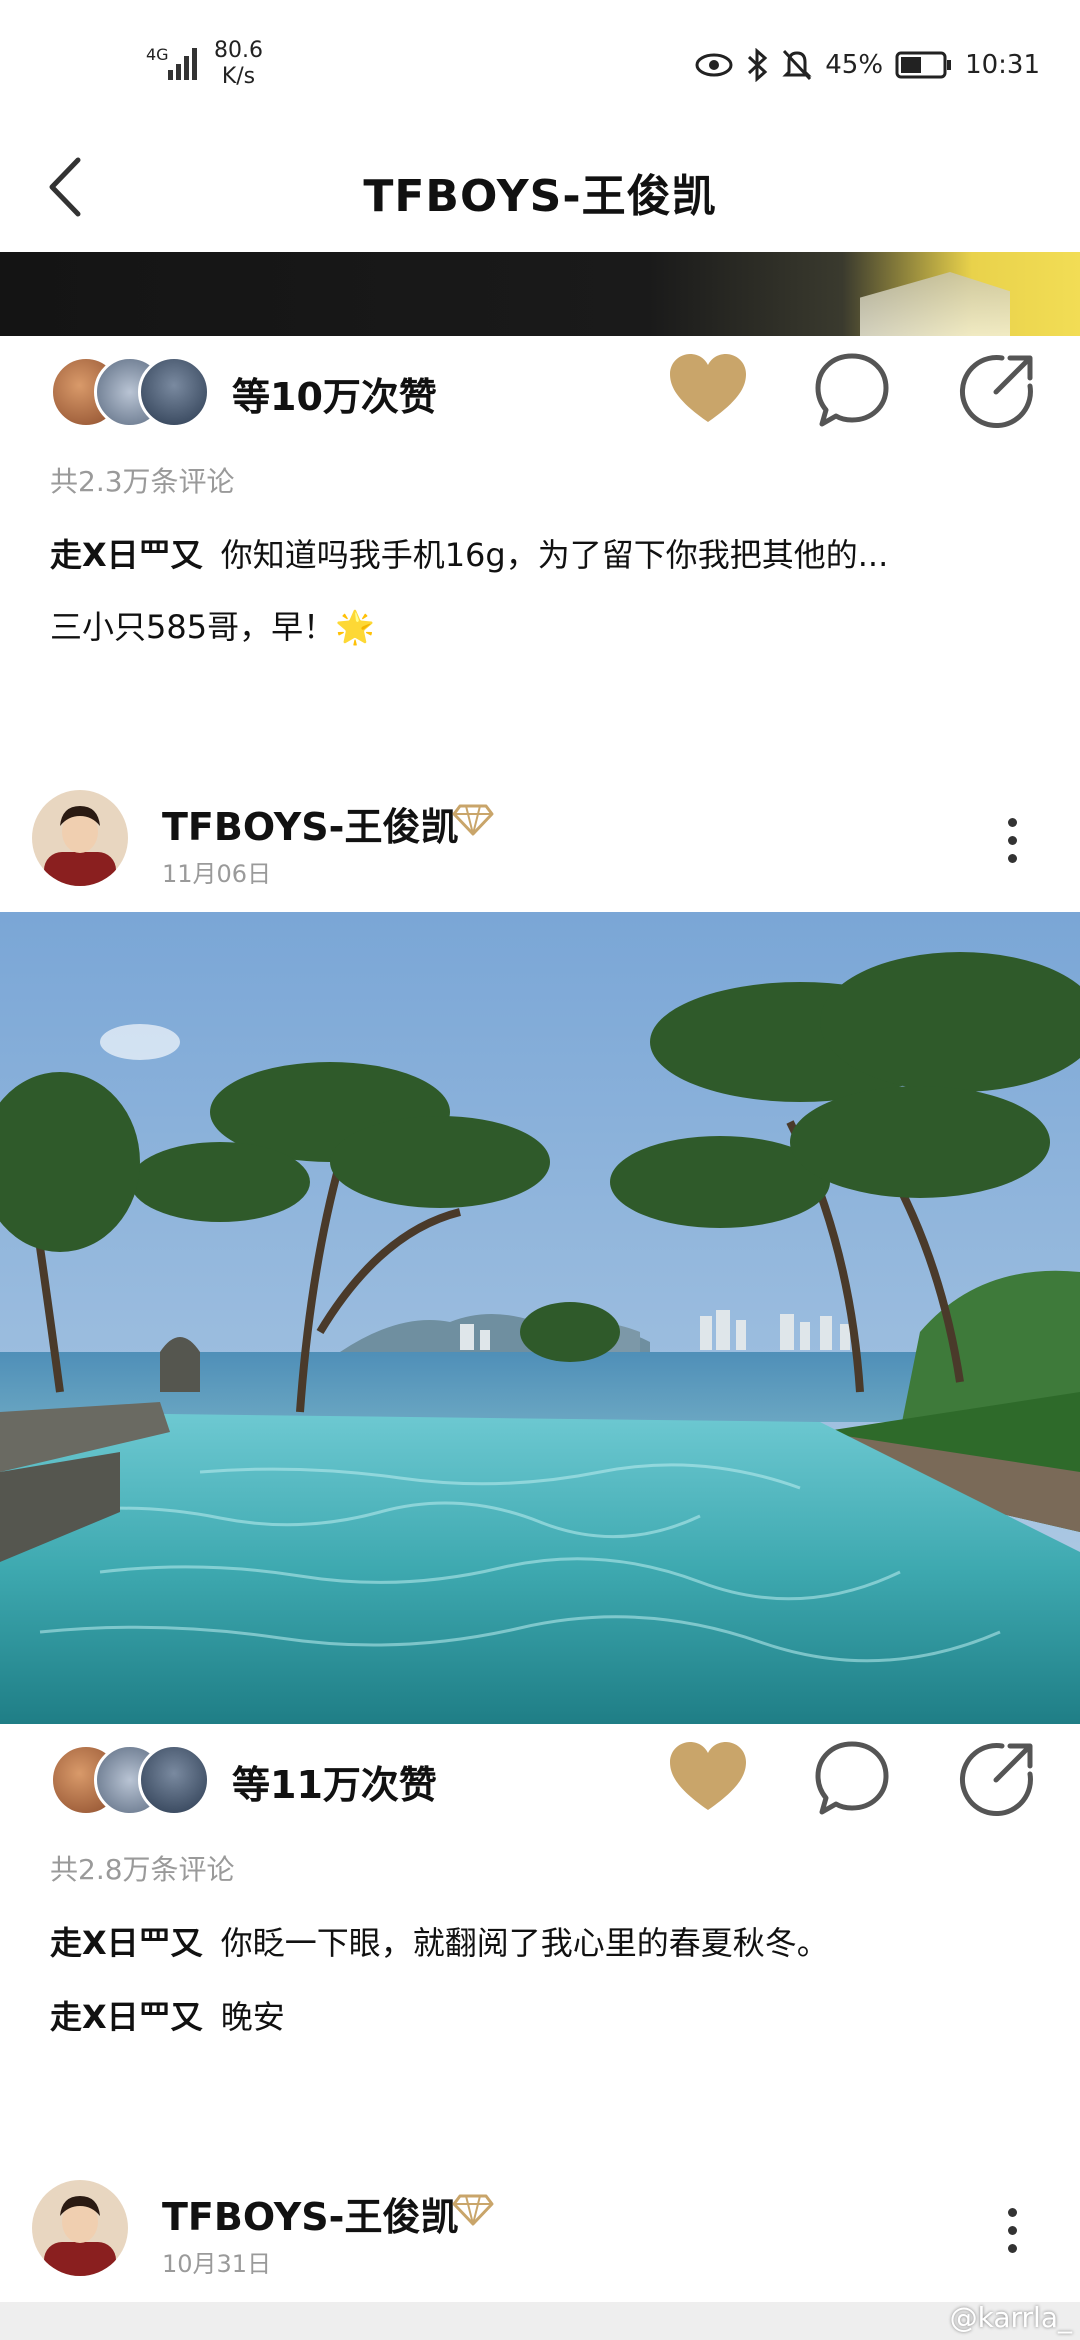 This screenshot has width=1080, height=2340. What do you see at coordinates (540, 65) in the screenshot?
I see `status-bar: 4G 80.6 K/s 45% 10:31` at bounding box center [540, 65].